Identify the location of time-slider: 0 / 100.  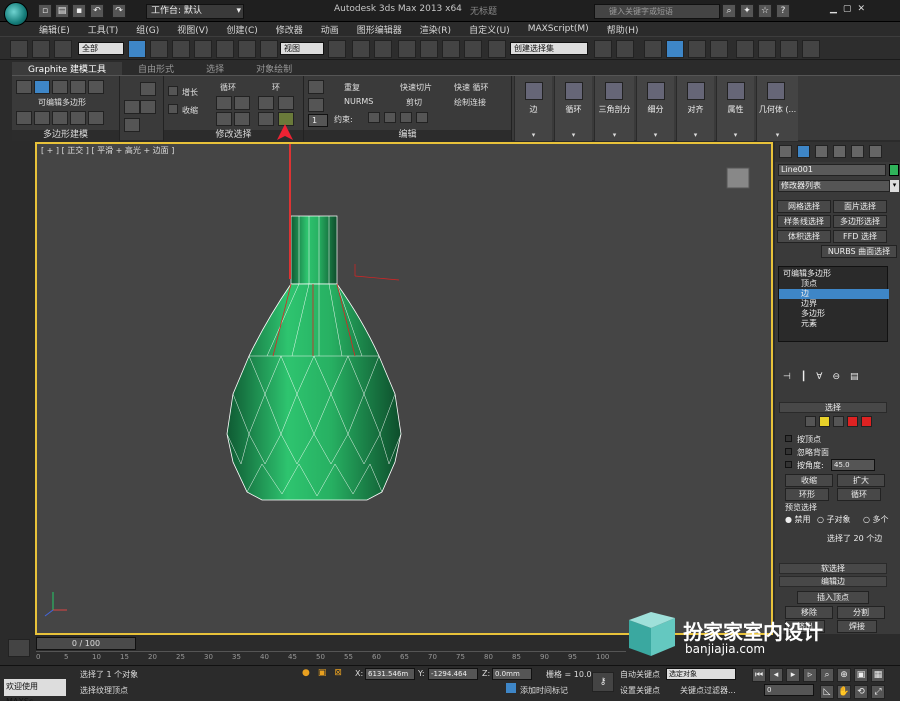
(86, 643).